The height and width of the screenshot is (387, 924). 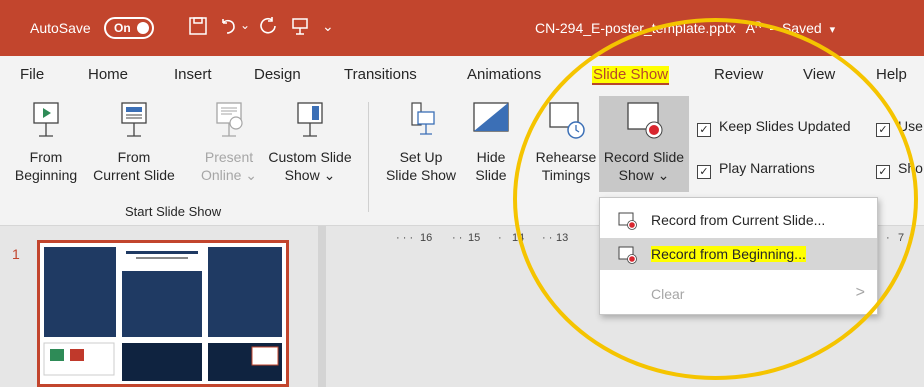 What do you see at coordinates (644, 175) in the screenshot?
I see `record-show-label-2: Show ⌄` at bounding box center [644, 175].